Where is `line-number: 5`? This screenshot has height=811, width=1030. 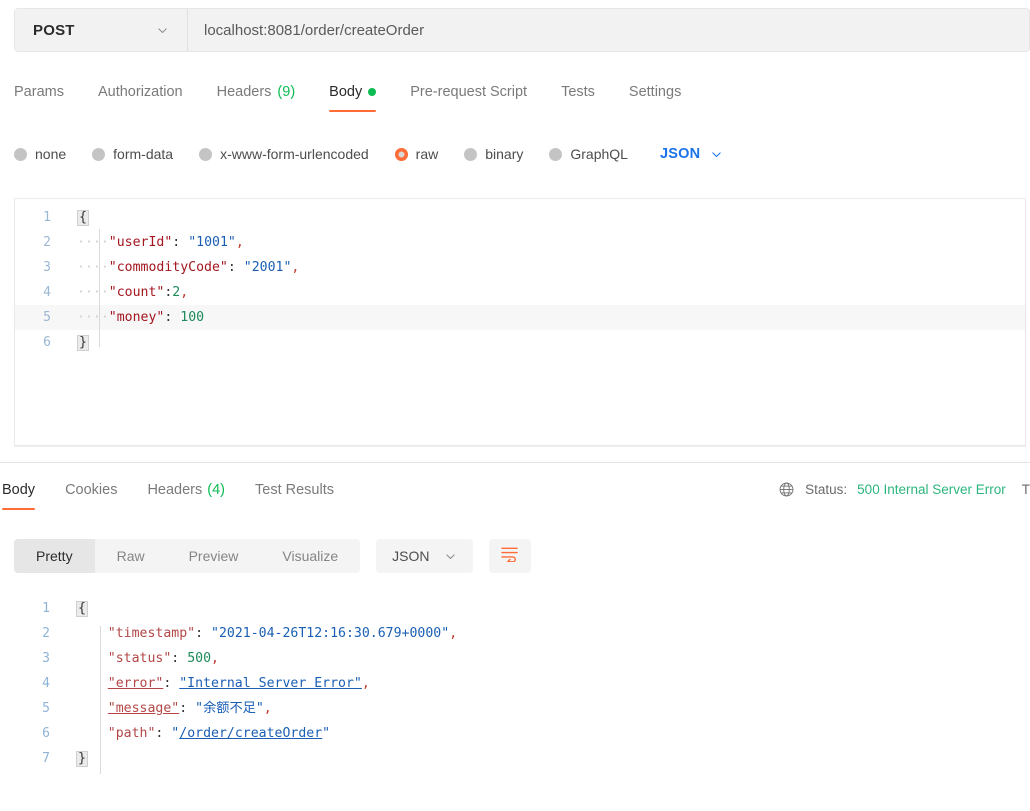 line-number: 5 is located at coordinates (46, 708).